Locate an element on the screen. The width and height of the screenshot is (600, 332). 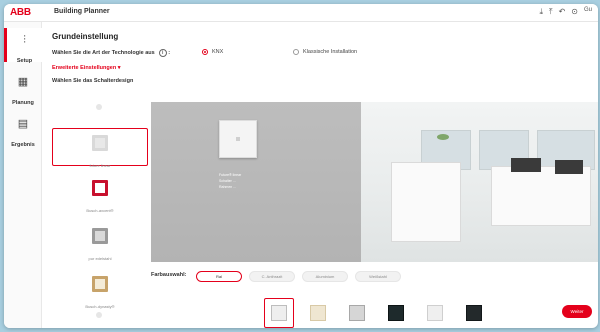
switch-design-item: Busch-dynasty® is located at coordinates (100, 289).